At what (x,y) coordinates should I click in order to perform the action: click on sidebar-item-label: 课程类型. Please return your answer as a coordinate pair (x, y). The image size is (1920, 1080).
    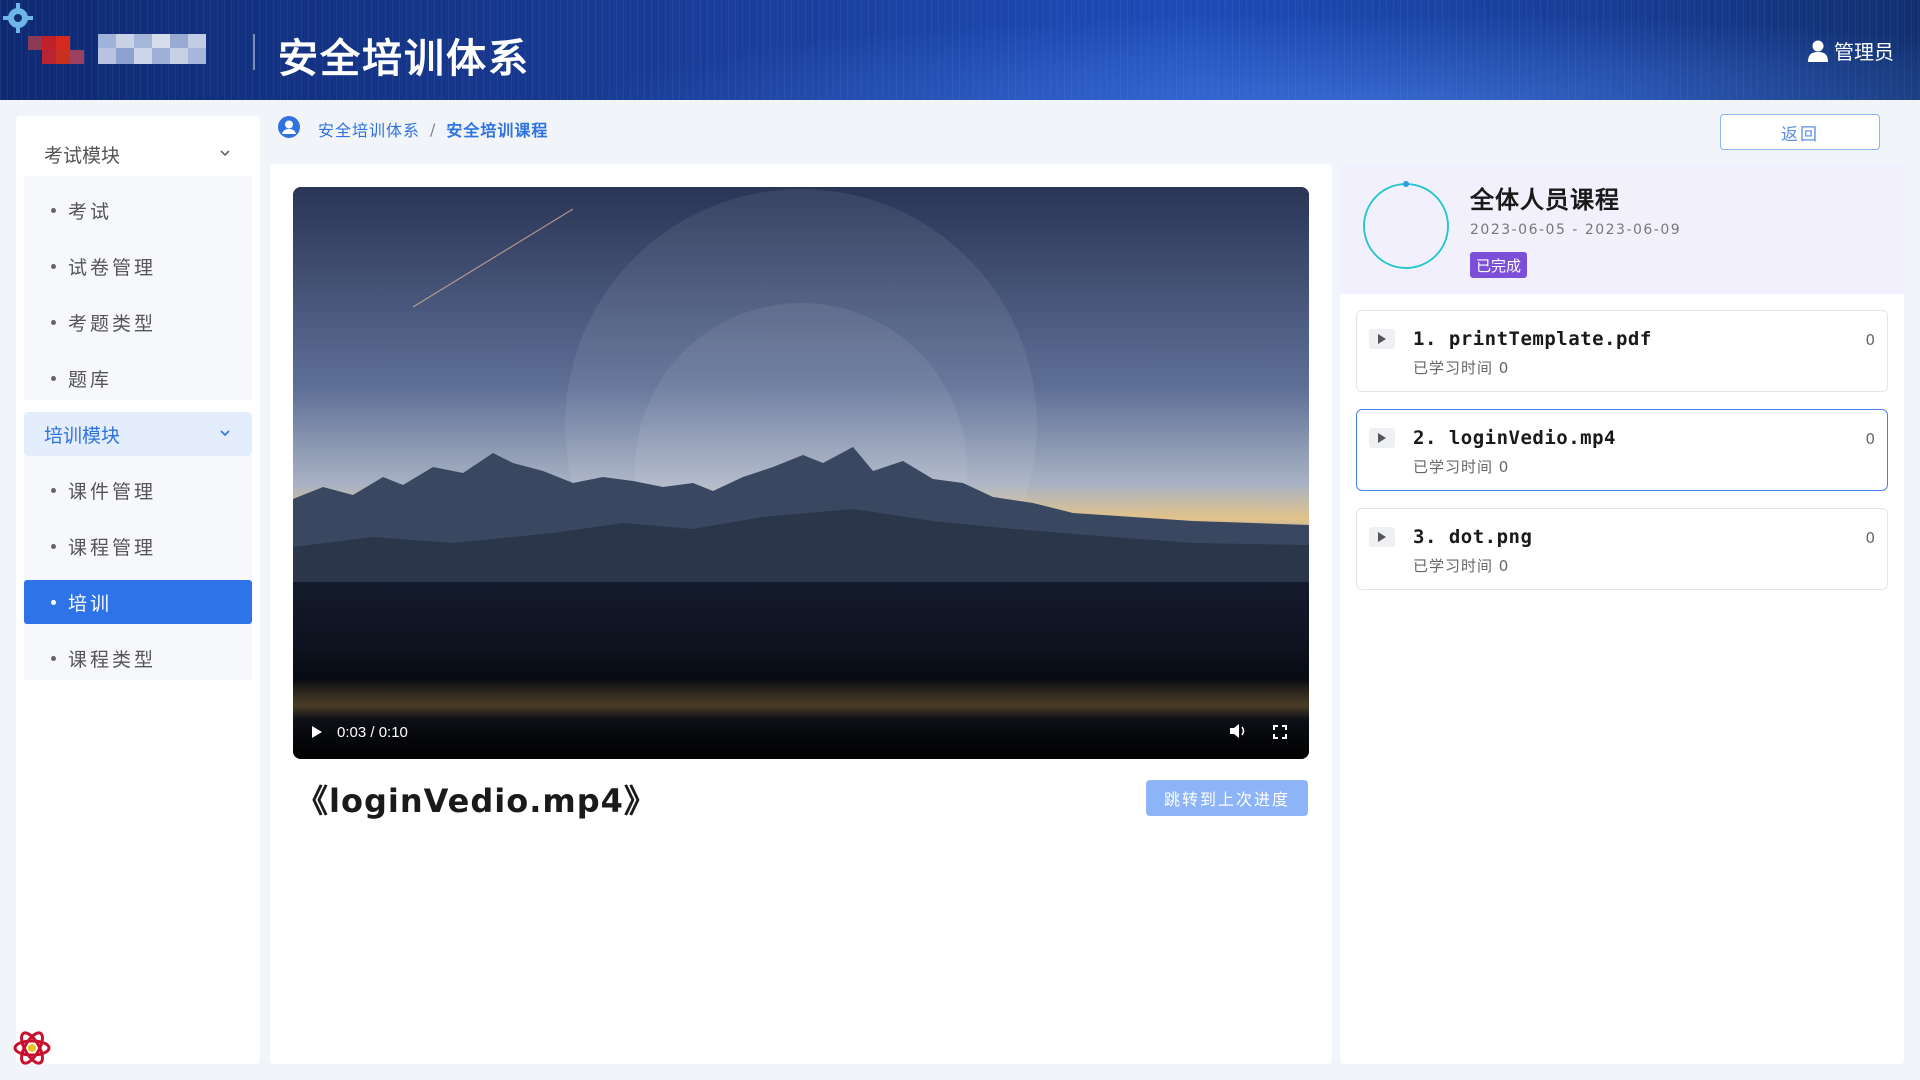
    Looking at the image, I should click on (112, 659).